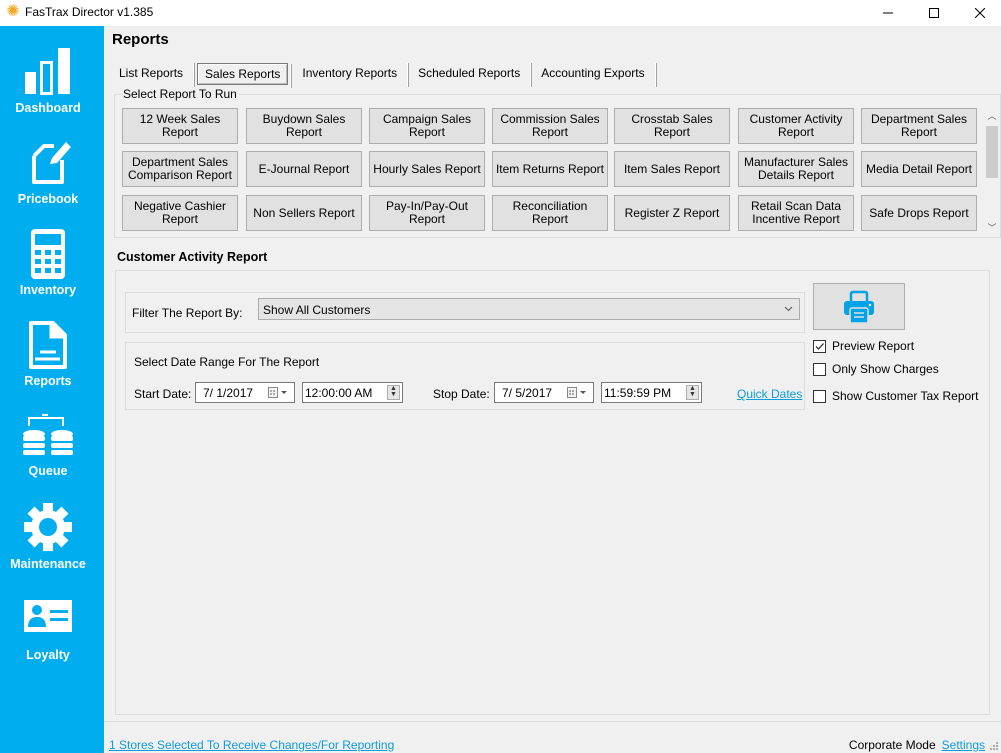  I want to click on sidebar-label: Inventory, so click(48, 290).